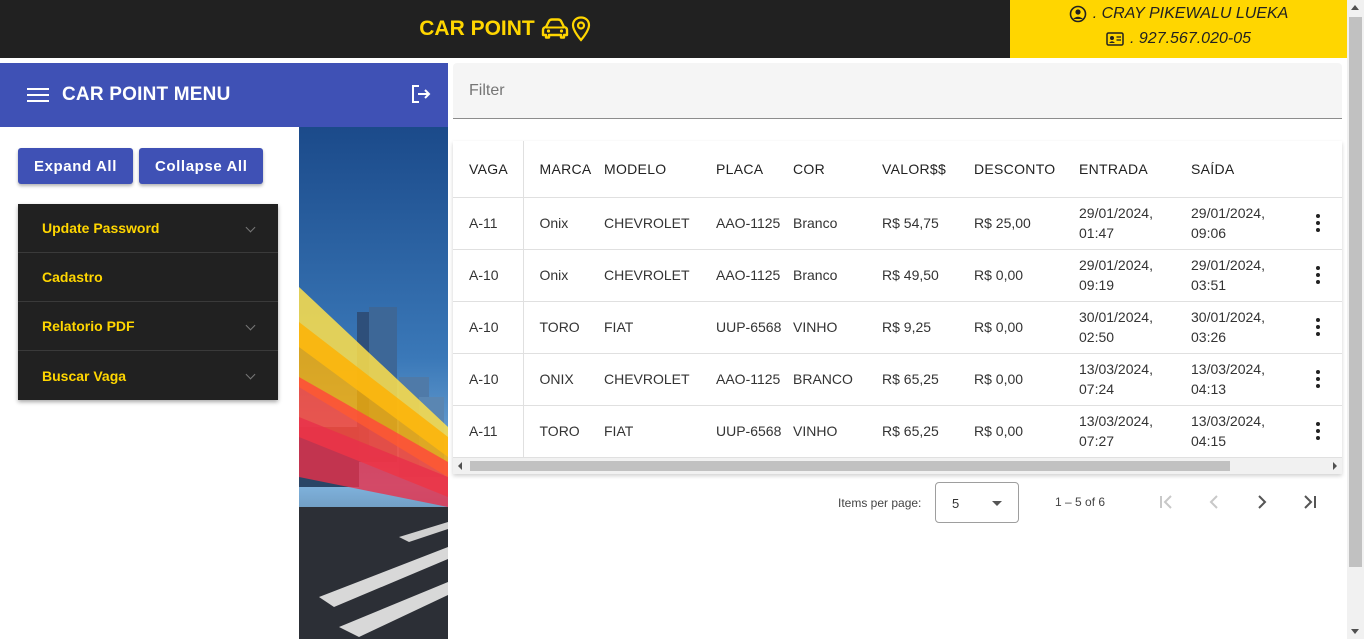  I want to click on cell-entrada: 30/01/2024, 02:50, so click(1135, 327).